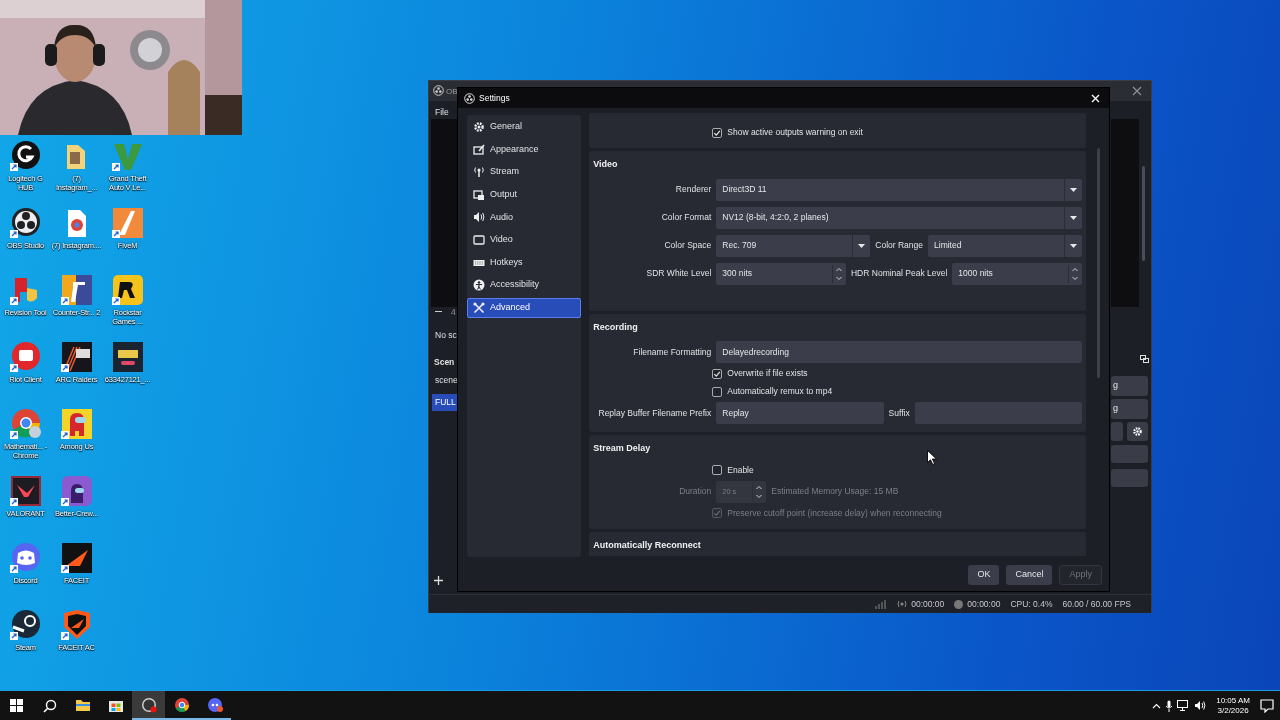 The image size is (1280, 720). What do you see at coordinates (452, 92) in the screenshot?
I see `window-title: OB` at bounding box center [452, 92].